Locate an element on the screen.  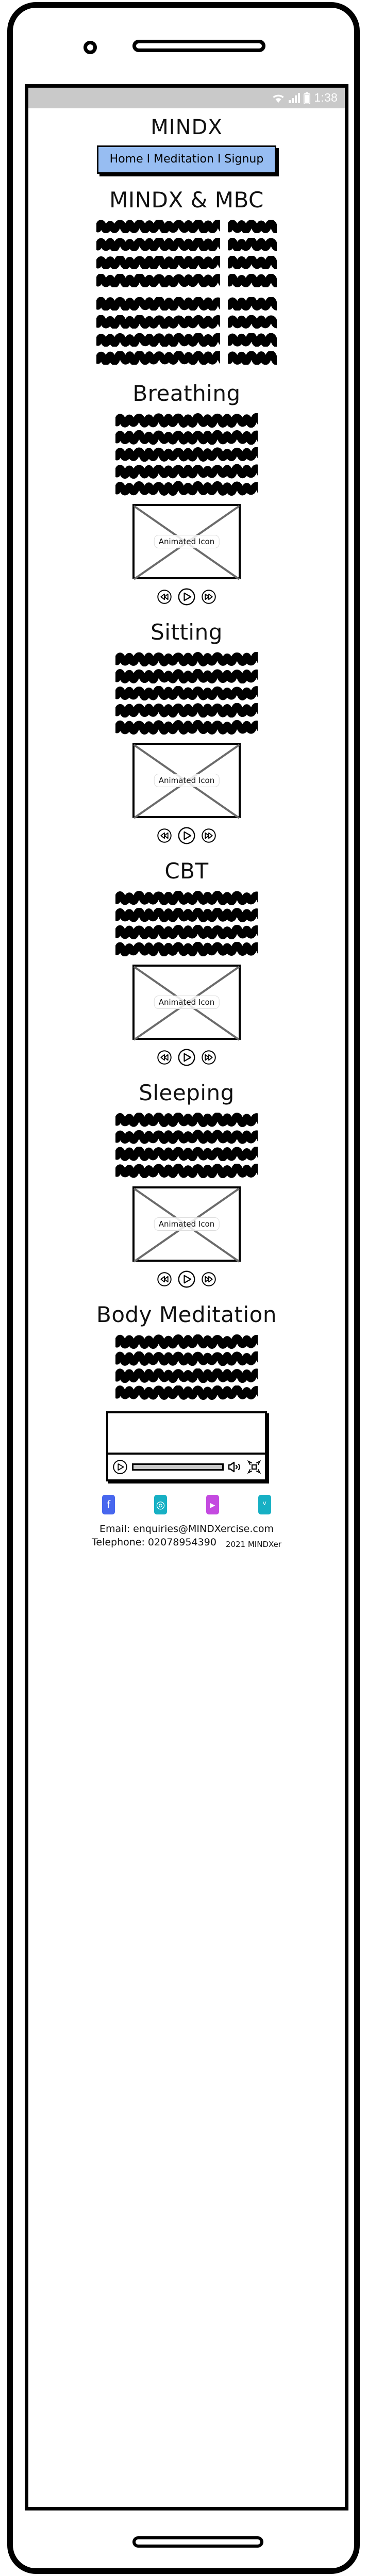
video-player is located at coordinates (186, 1446).